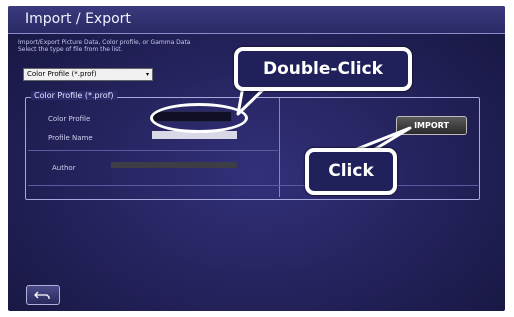 This screenshot has height=317, width=514. Describe the element at coordinates (351, 171) in the screenshot. I see `click-callout: Click` at that location.